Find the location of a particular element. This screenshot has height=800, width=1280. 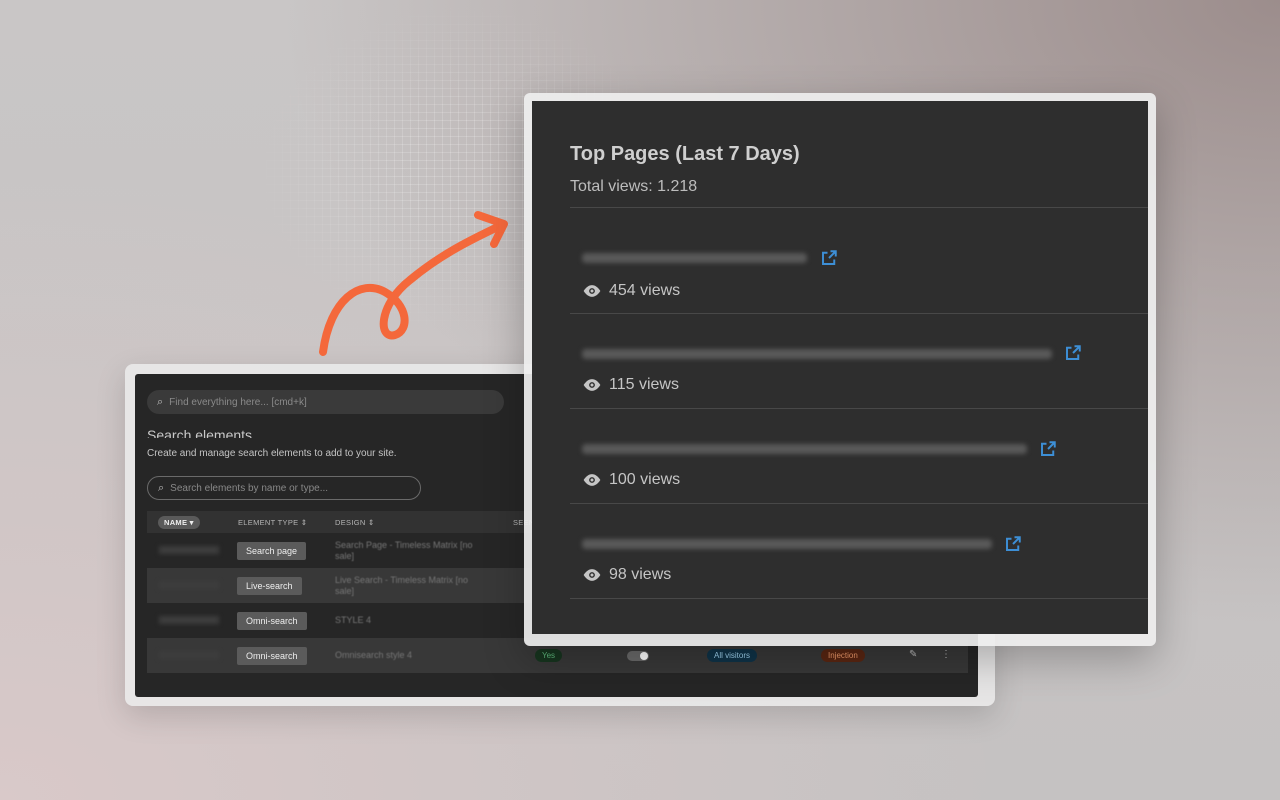

views-count: 98 views is located at coordinates (640, 574).